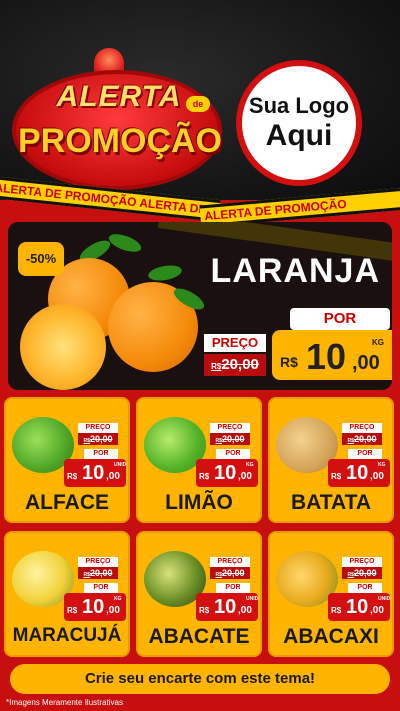  What do you see at coordinates (67, 635) in the screenshot?
I see `product-name: MARACUJÁ` at bounding box center [67, 635].